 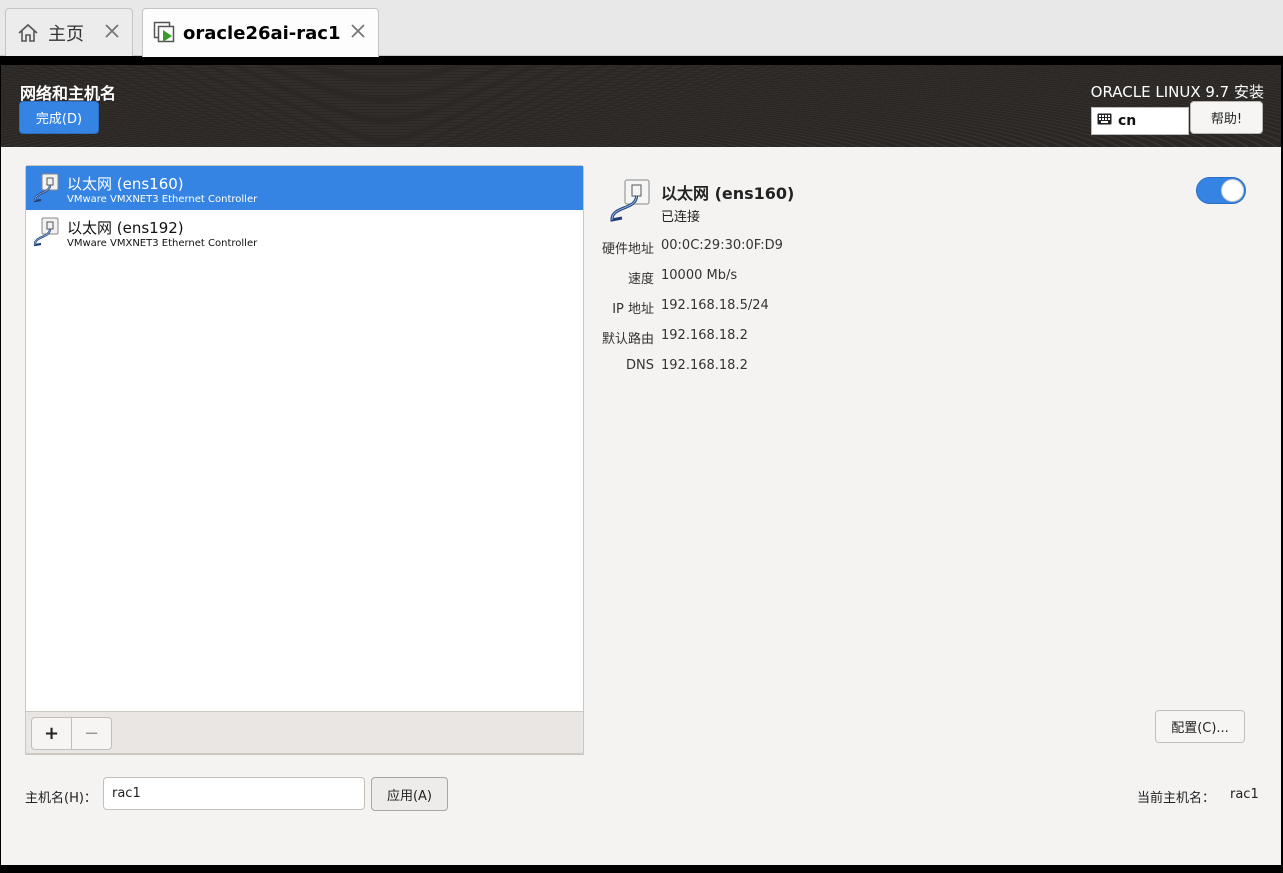 What do you see at coordinates (722, 245) in the screenshot?
I see `hw-address-value: 00:0C:29:30:0F:D9` at bounding box center [722, 245].